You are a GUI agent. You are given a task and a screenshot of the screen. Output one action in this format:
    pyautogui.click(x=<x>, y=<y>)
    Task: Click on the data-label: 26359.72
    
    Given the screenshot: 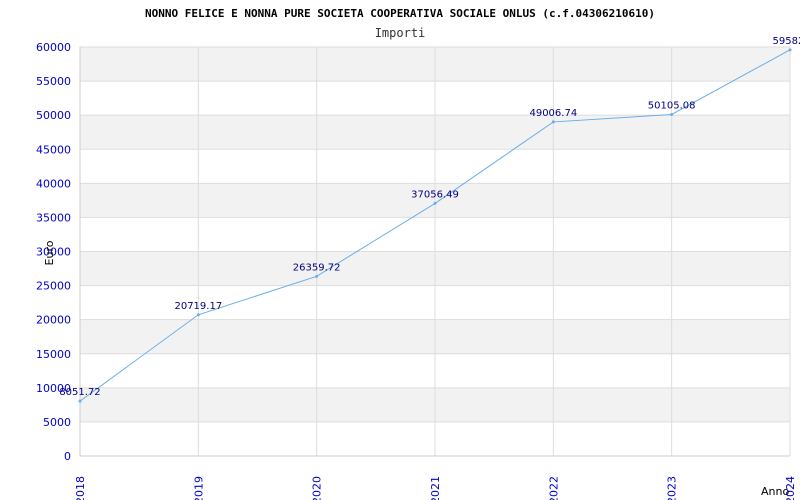 What is the action you would take?
    pyautogui.click(x=317, y=267)
    